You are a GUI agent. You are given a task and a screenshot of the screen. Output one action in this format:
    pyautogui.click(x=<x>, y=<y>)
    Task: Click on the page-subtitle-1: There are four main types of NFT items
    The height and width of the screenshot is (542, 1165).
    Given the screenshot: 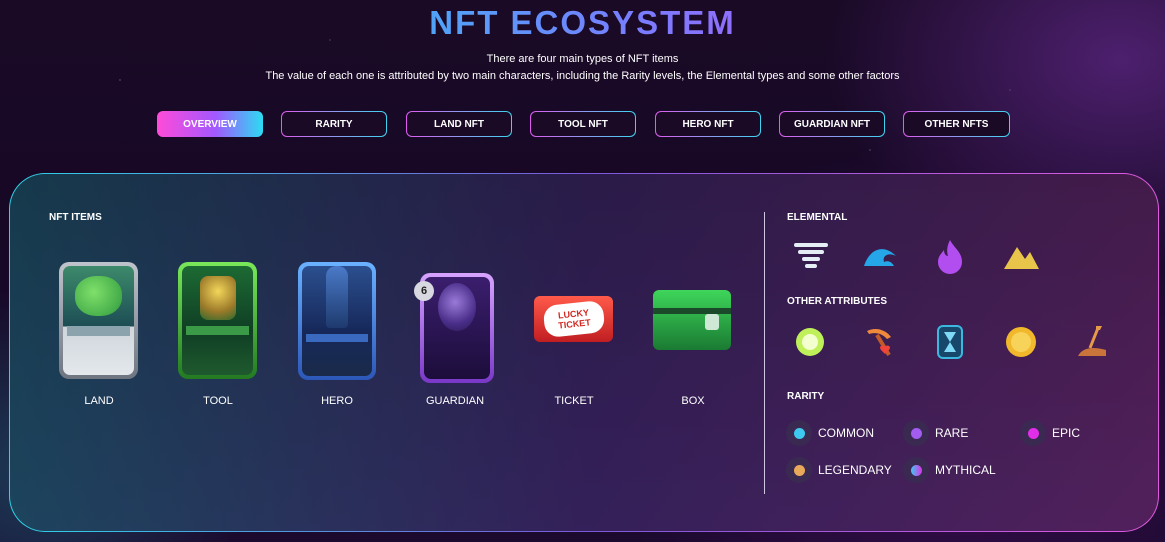 What is the action you would take?
    pyautogui.click(x=582, y=59)
    